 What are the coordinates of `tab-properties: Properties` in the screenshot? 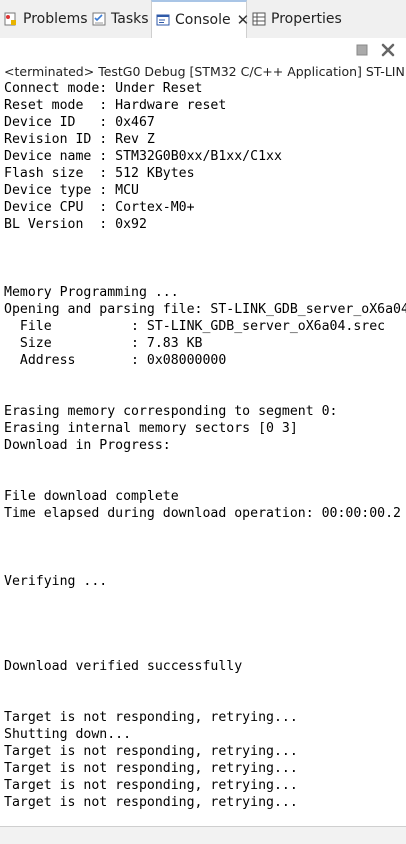 It's located at (297, 19).